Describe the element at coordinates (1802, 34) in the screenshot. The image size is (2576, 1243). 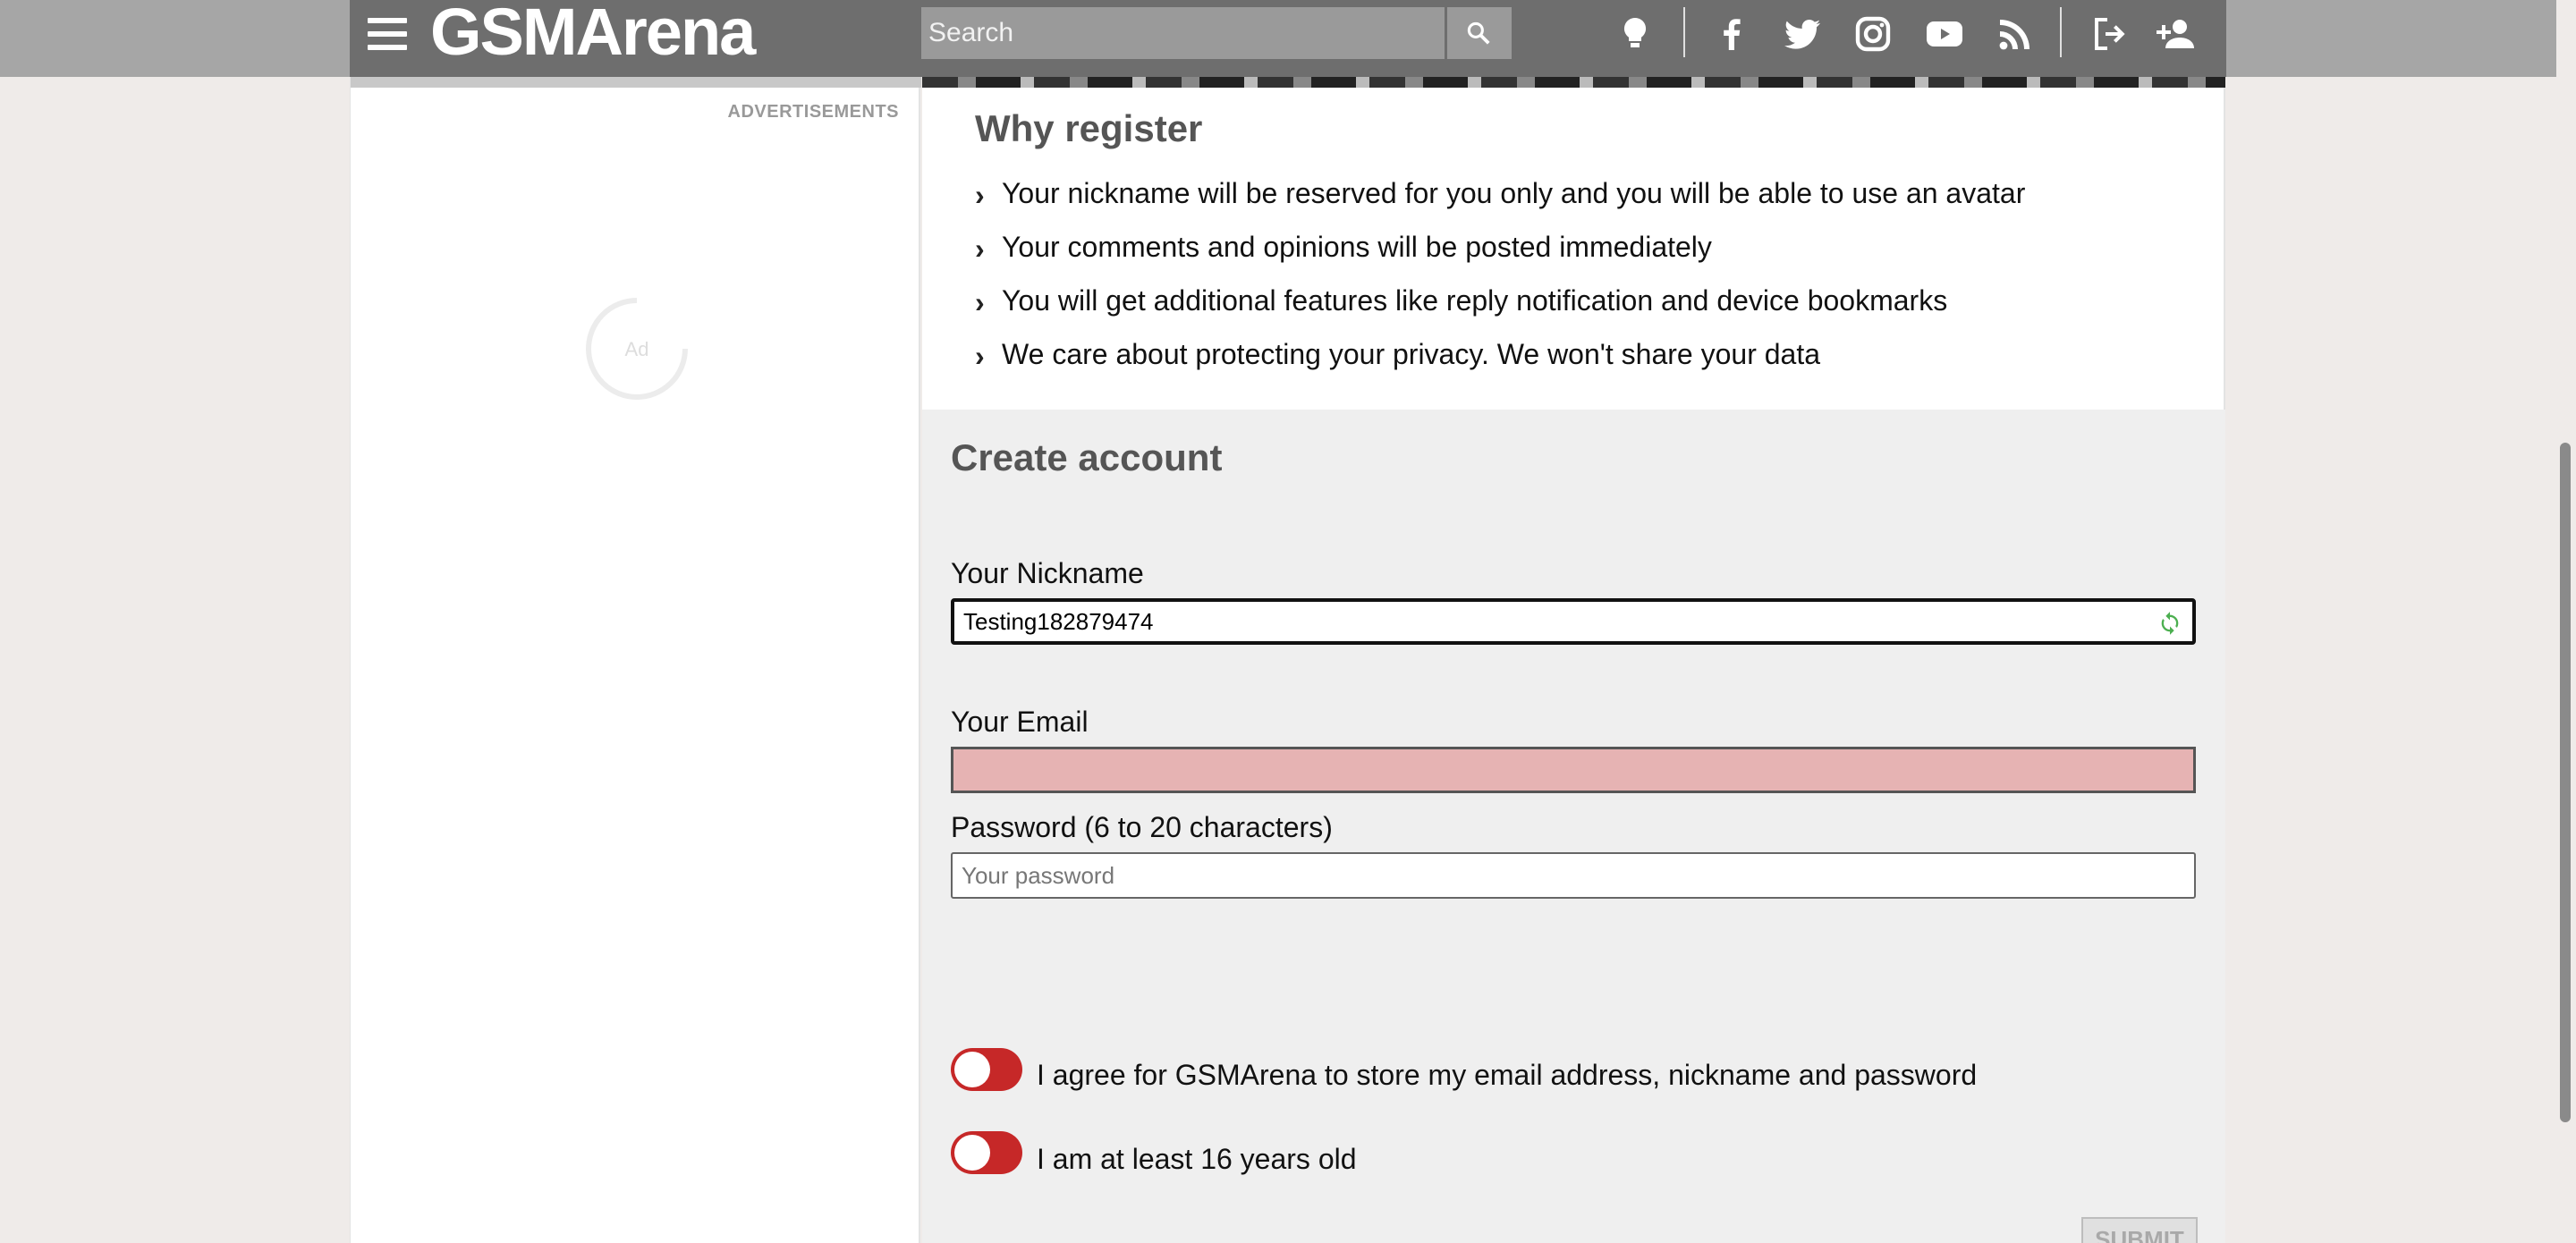
I see `twitter-icon` at that location.